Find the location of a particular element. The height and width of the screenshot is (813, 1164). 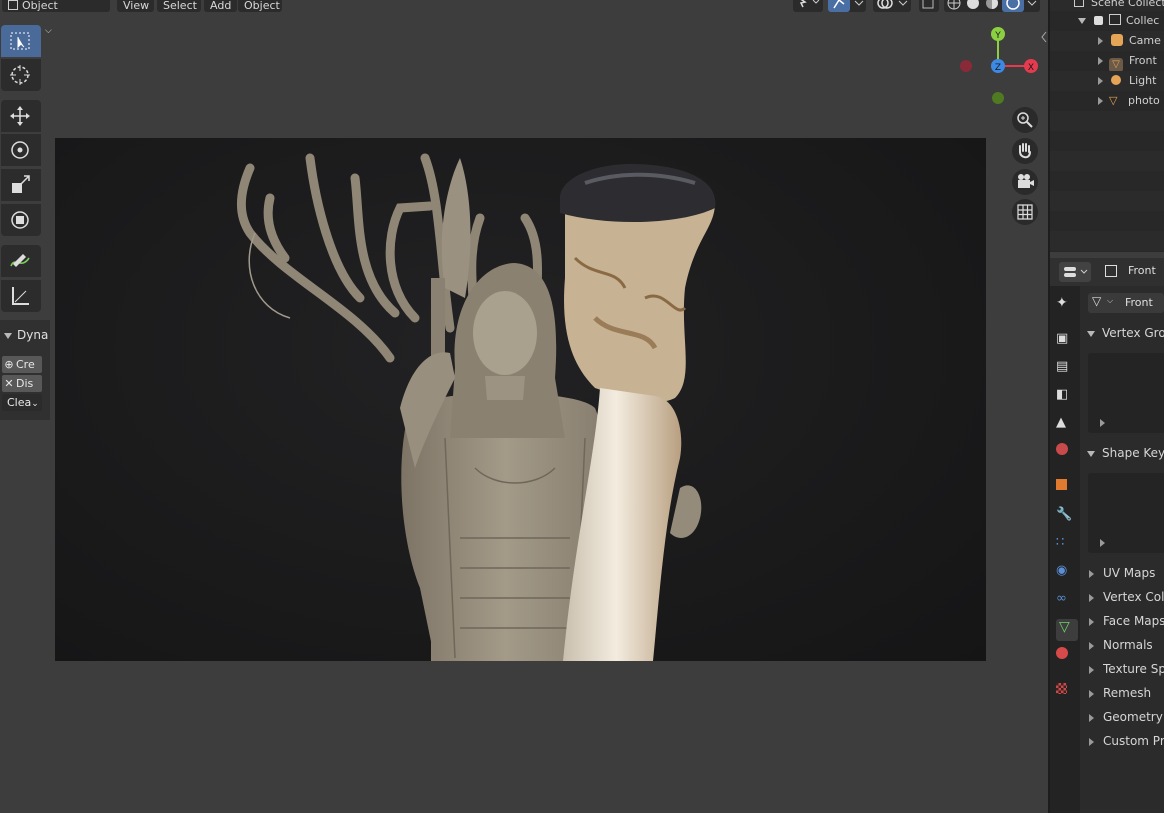

tab-particles: ∷ is located at coordinates (1067, 546).